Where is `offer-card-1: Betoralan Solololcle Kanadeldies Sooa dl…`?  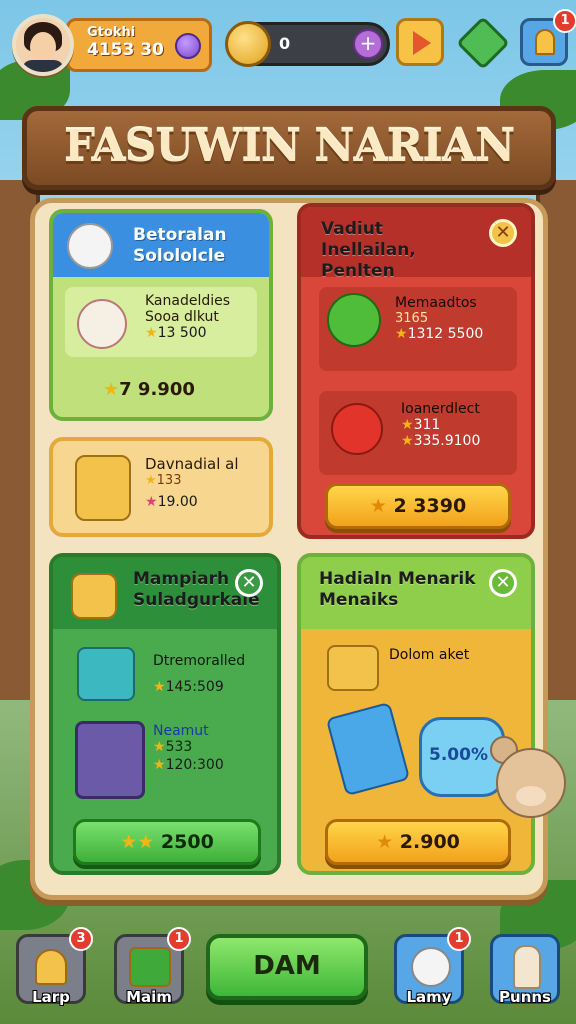
offer-card-1: Betoralan Solololcle Kanadeldies Sooa dl… is located at coordinates (161, 315).